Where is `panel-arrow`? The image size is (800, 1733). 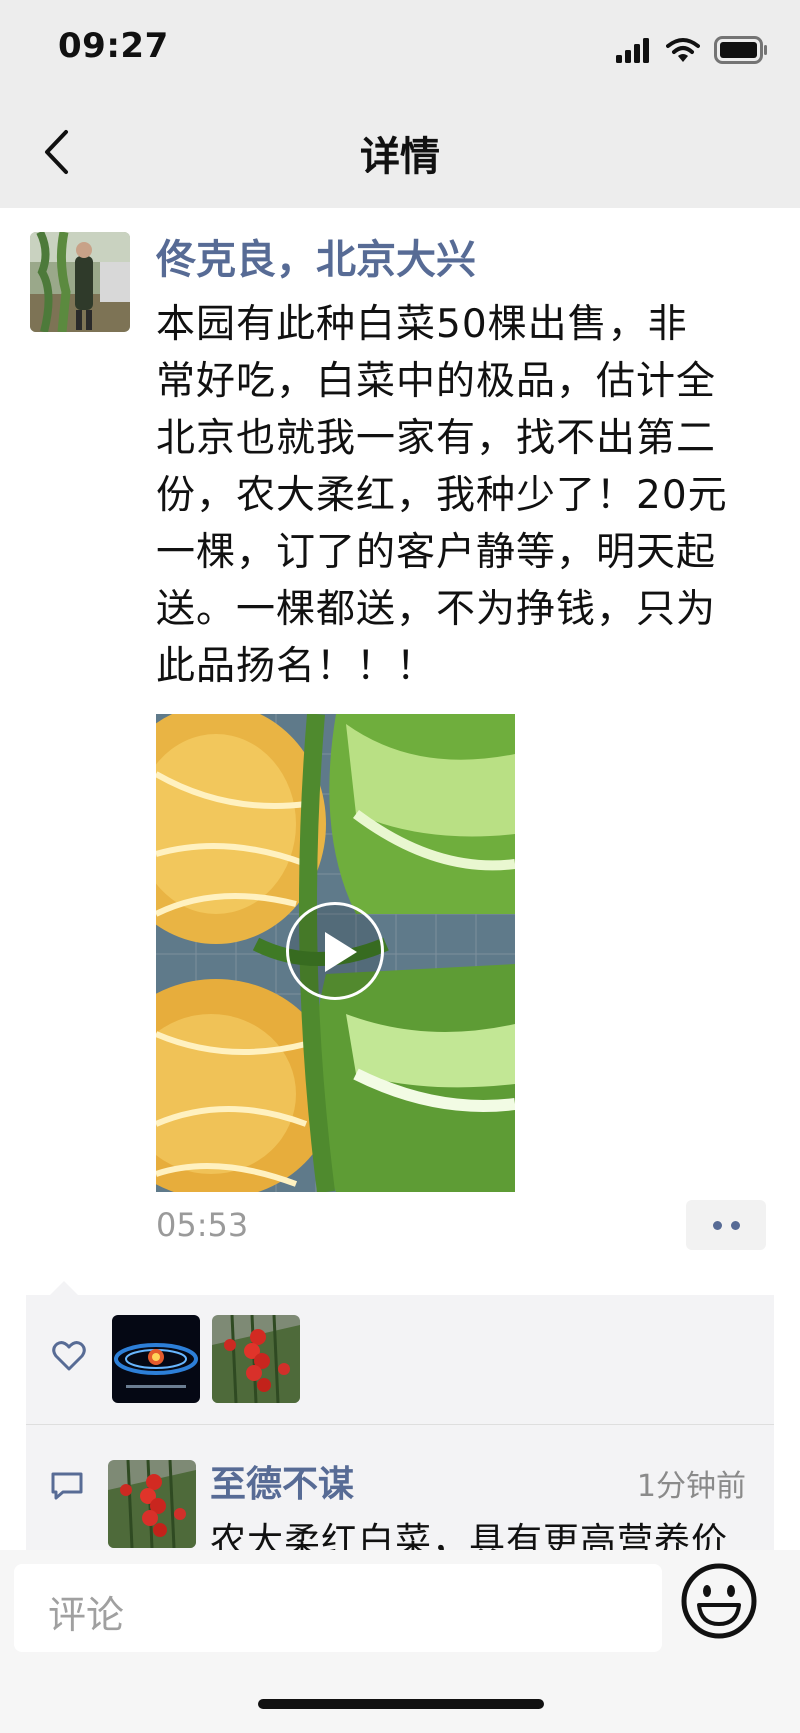
panel-arrow is located at coordinates (64, 1288).